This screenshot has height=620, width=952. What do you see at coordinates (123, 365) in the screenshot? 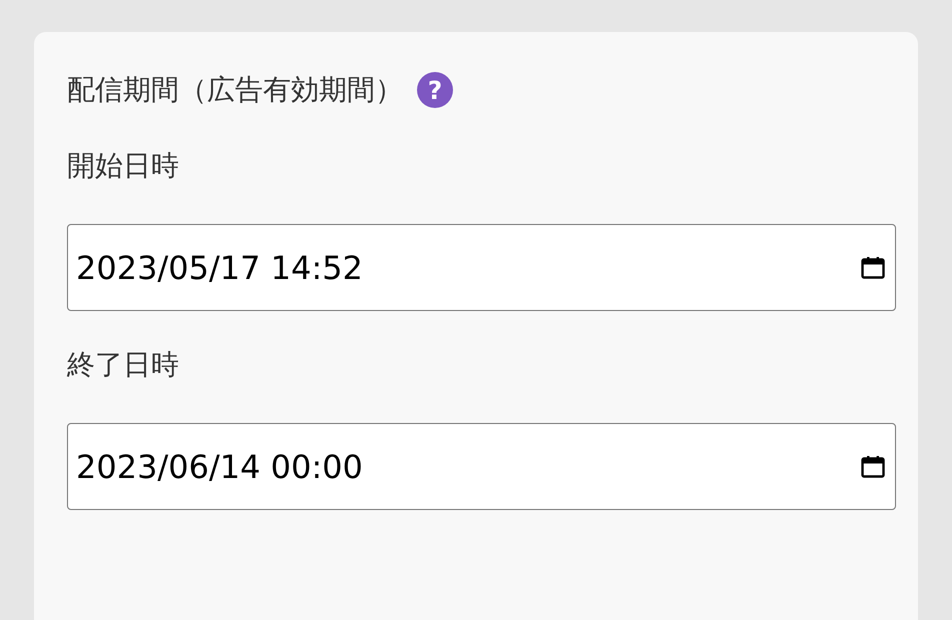
I see `field-label: 終了日時` at bounding box center [123, 365].